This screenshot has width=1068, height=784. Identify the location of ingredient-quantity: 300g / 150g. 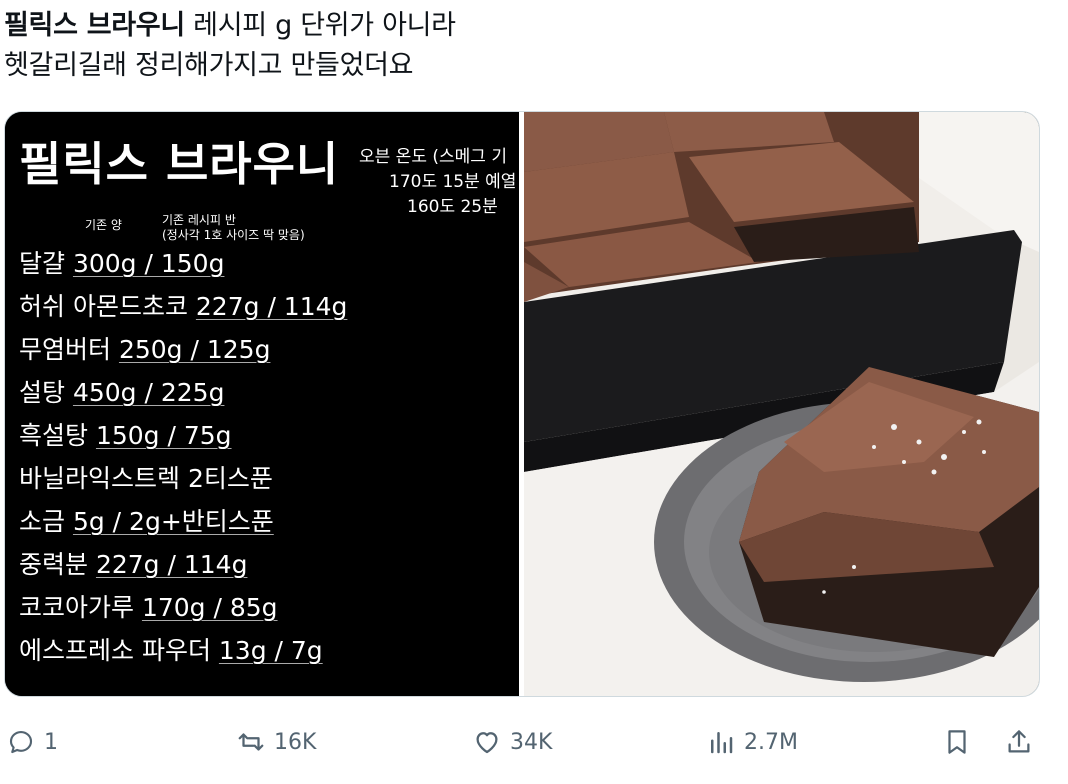
(148, 263).